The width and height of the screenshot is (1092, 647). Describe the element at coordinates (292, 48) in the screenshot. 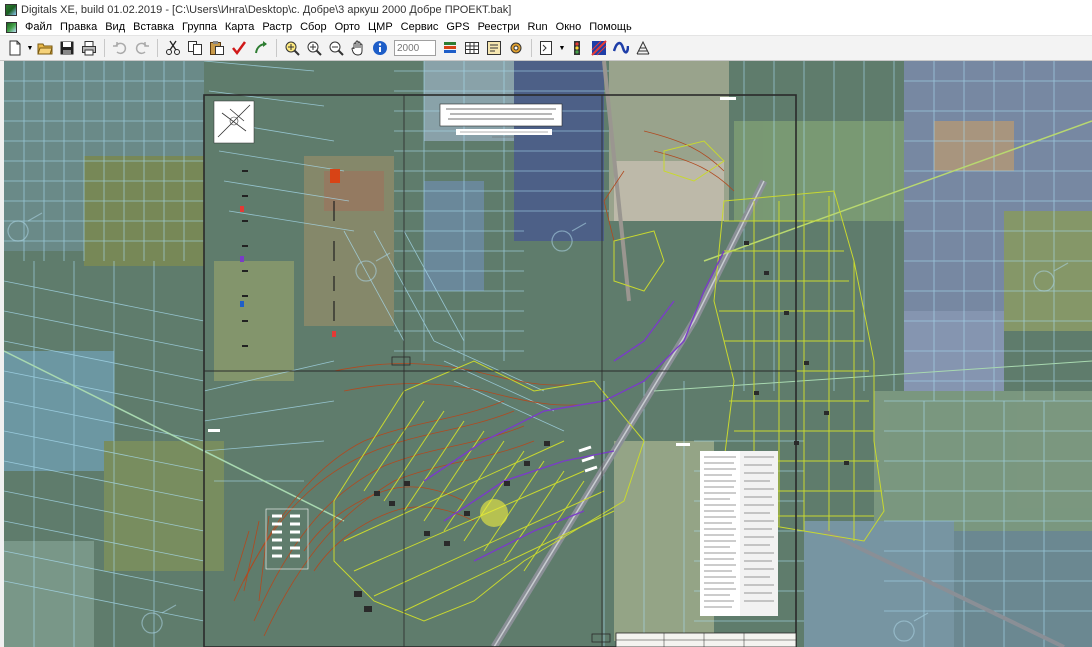

I see `zoom-region-icon` at that location.